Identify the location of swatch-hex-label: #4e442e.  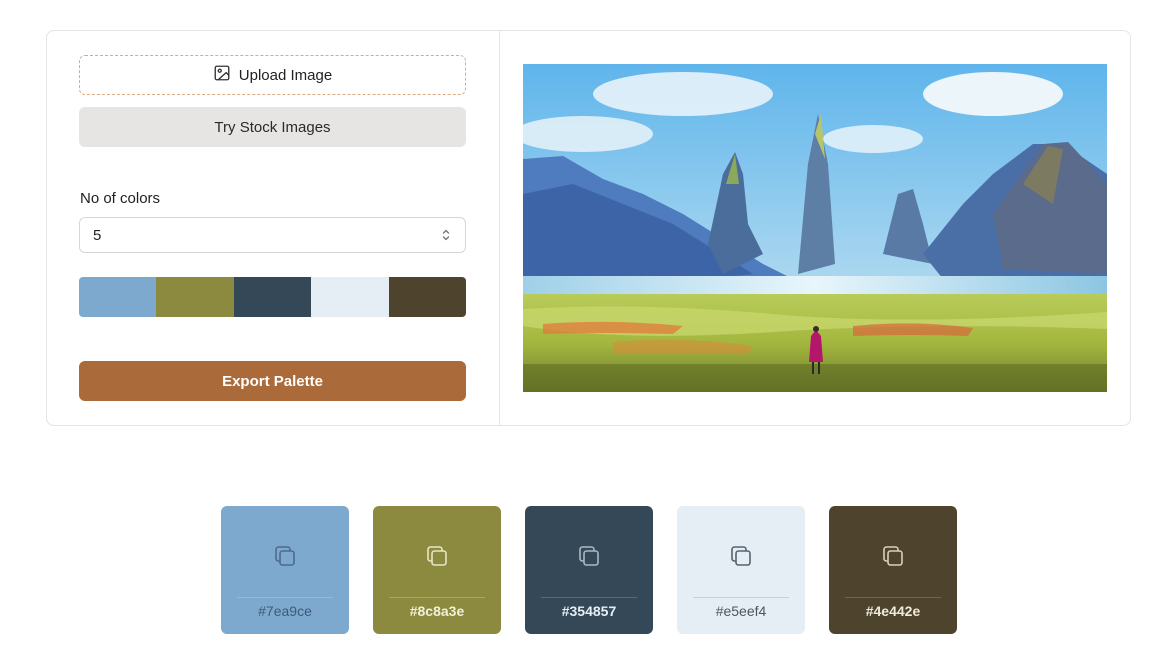
(893, 611).